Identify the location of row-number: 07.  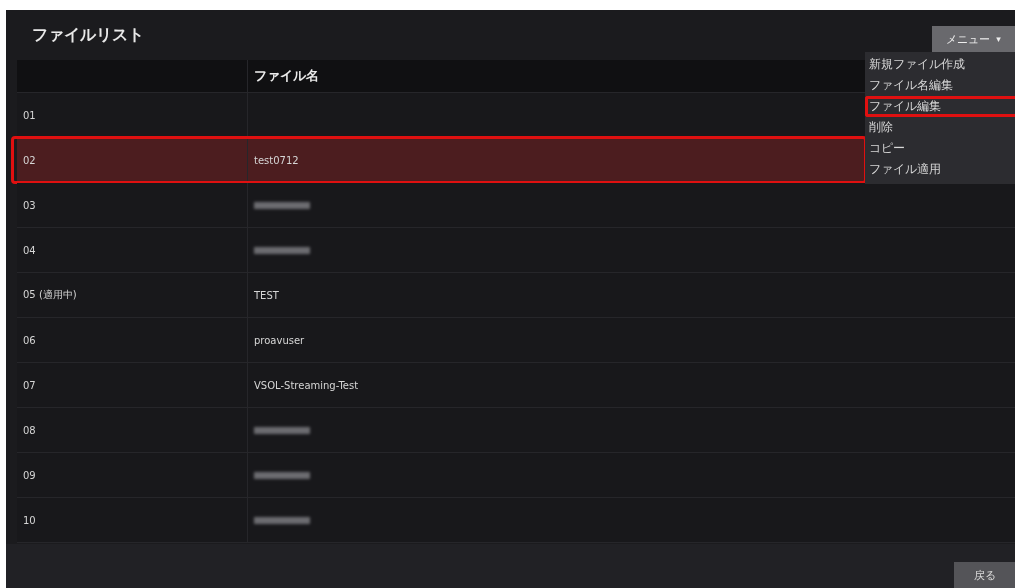
(29, 385).